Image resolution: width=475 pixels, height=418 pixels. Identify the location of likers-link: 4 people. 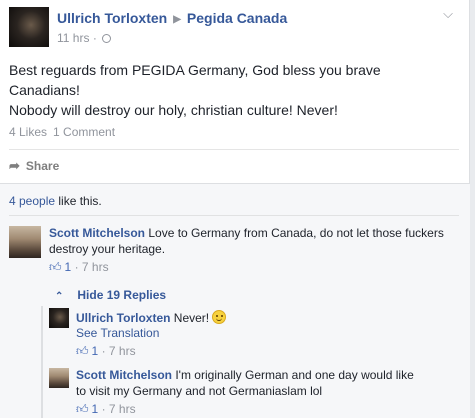
(32, 201).